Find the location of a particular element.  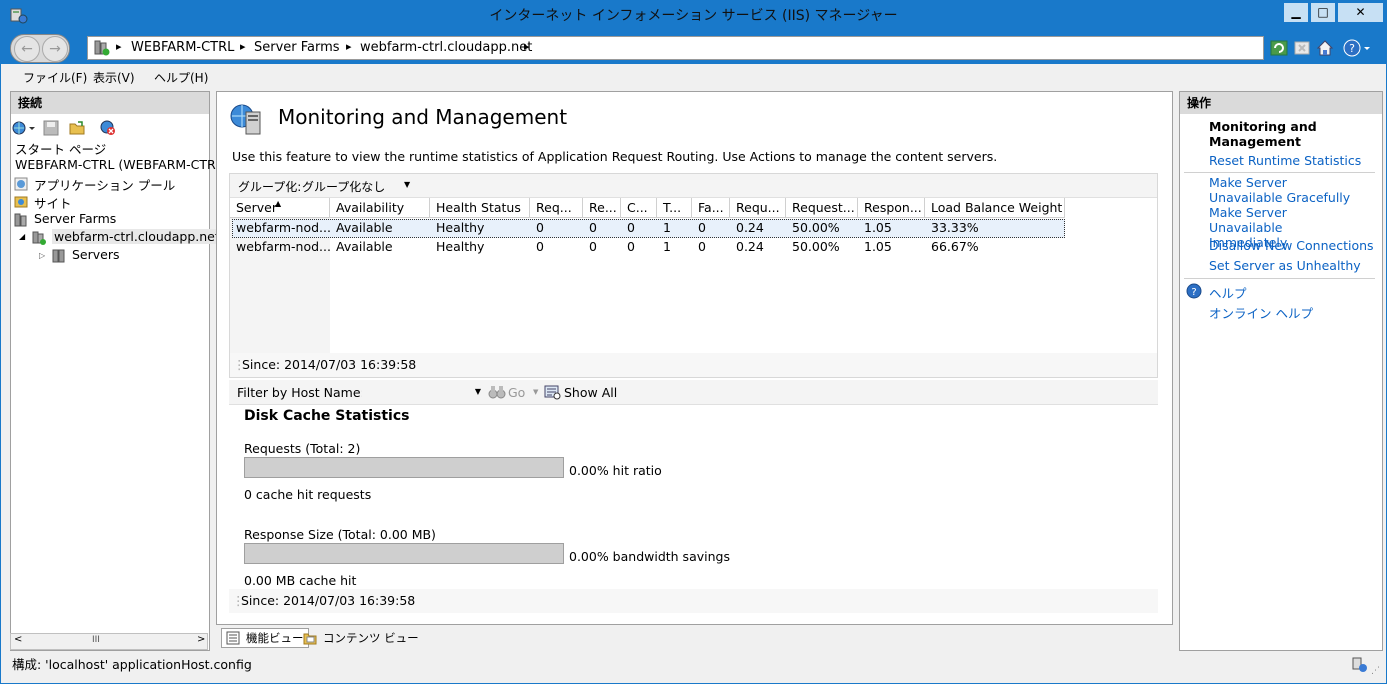

disk-cache-title: Disk Cache Statistics is located at coordinates (327, 416).